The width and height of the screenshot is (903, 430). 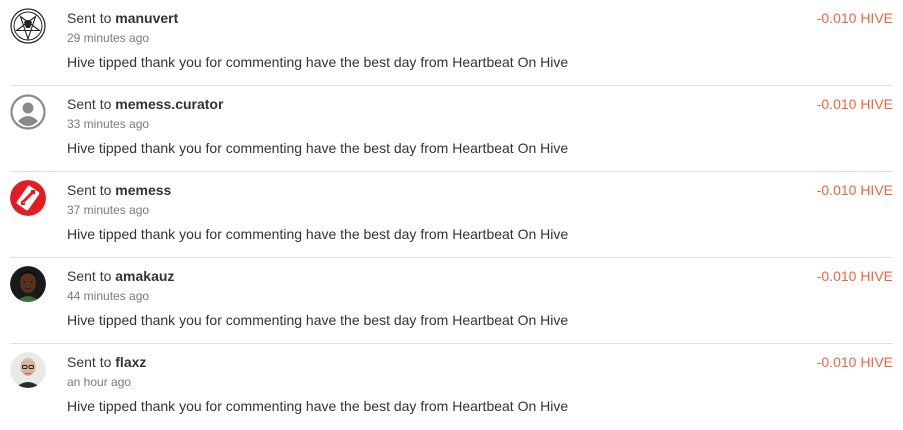 I want to click on recipient-link: amakauz, so click(x=144, y=276).